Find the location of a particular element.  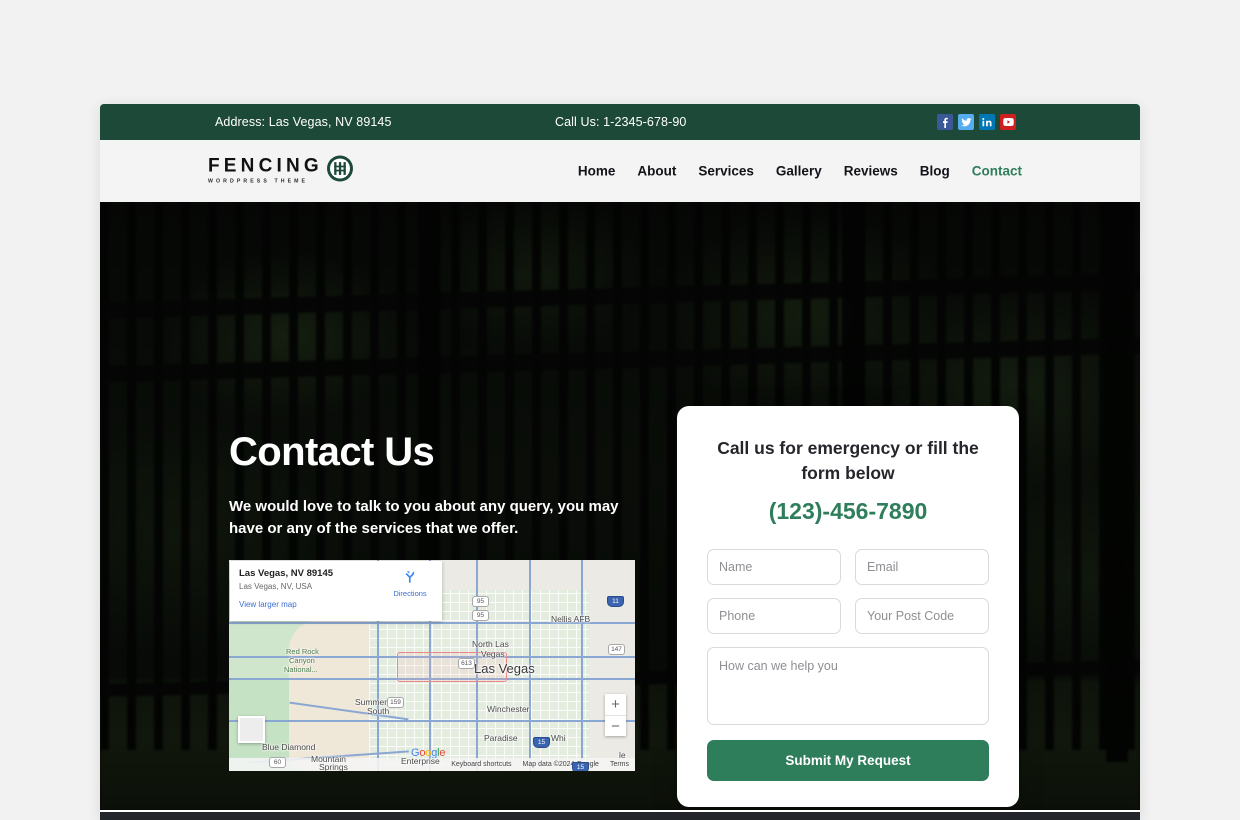

map-zoom-out-button: − is located at coordinates (615, 725).